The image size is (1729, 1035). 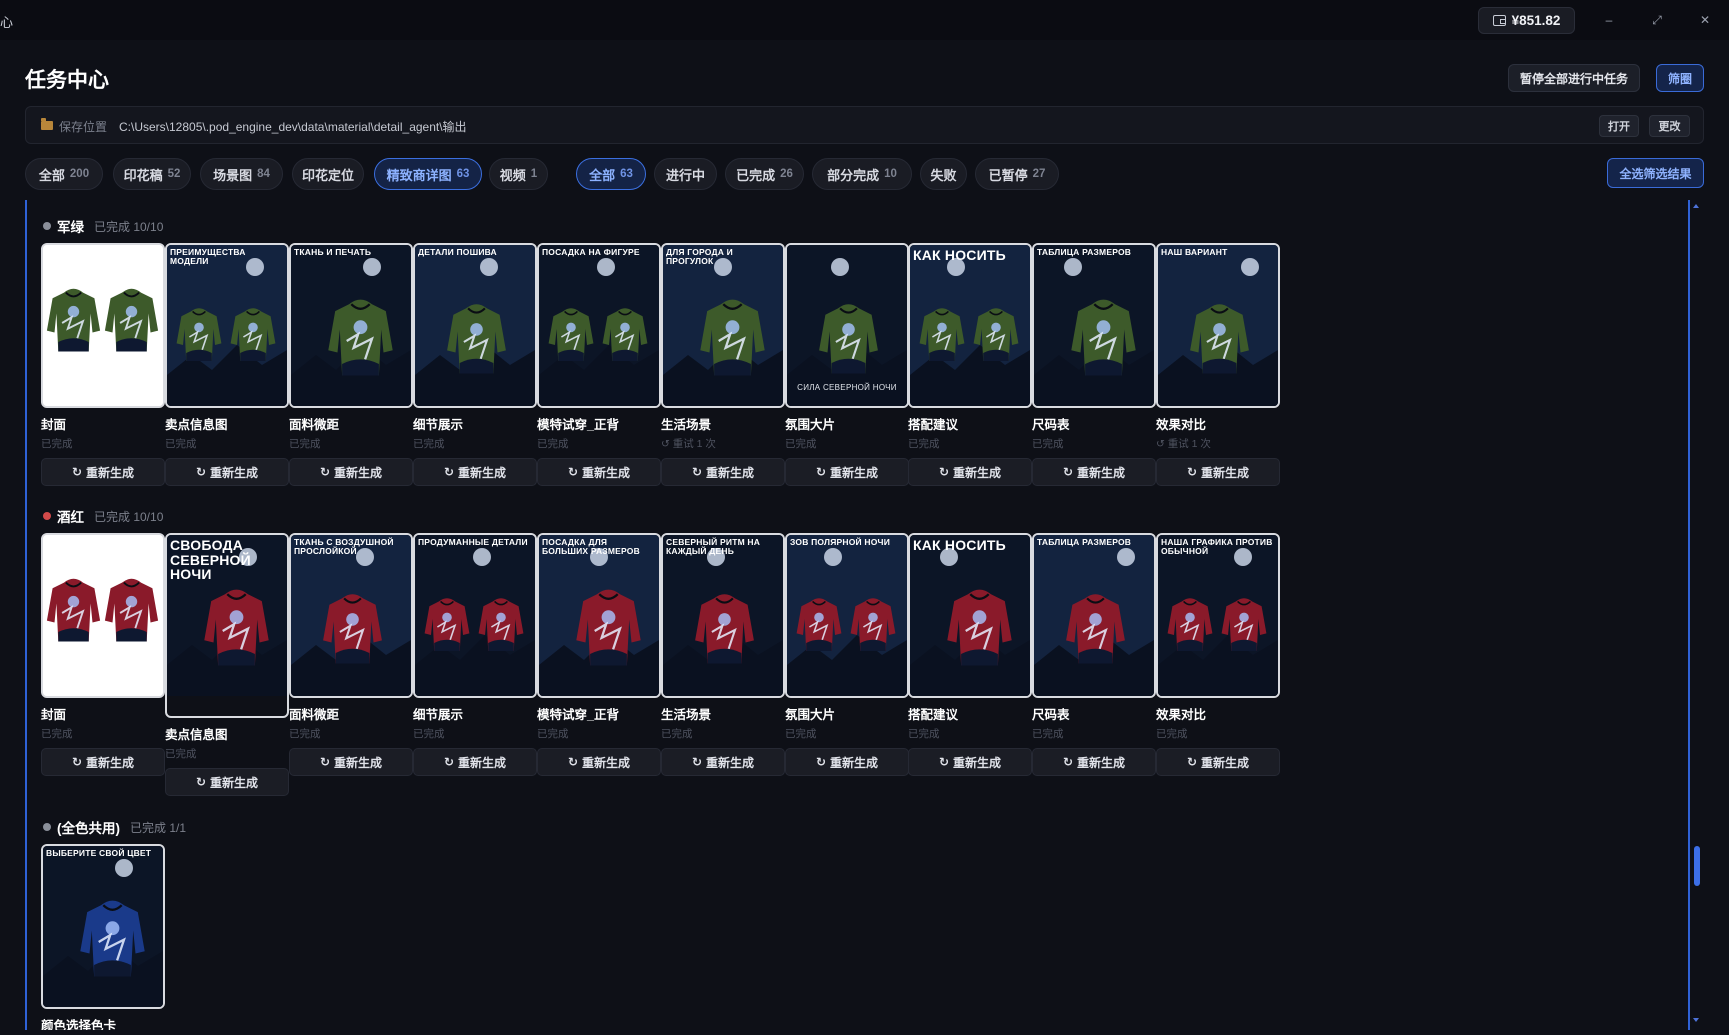 What do you see at coordinates (723, 615) in the screenshot?
I see `result-thumbnail: СЕВЕРНЫЙ РИТМ НА КАЖДЫЙ ДЕНЬ` at bounding box center [723, 615].